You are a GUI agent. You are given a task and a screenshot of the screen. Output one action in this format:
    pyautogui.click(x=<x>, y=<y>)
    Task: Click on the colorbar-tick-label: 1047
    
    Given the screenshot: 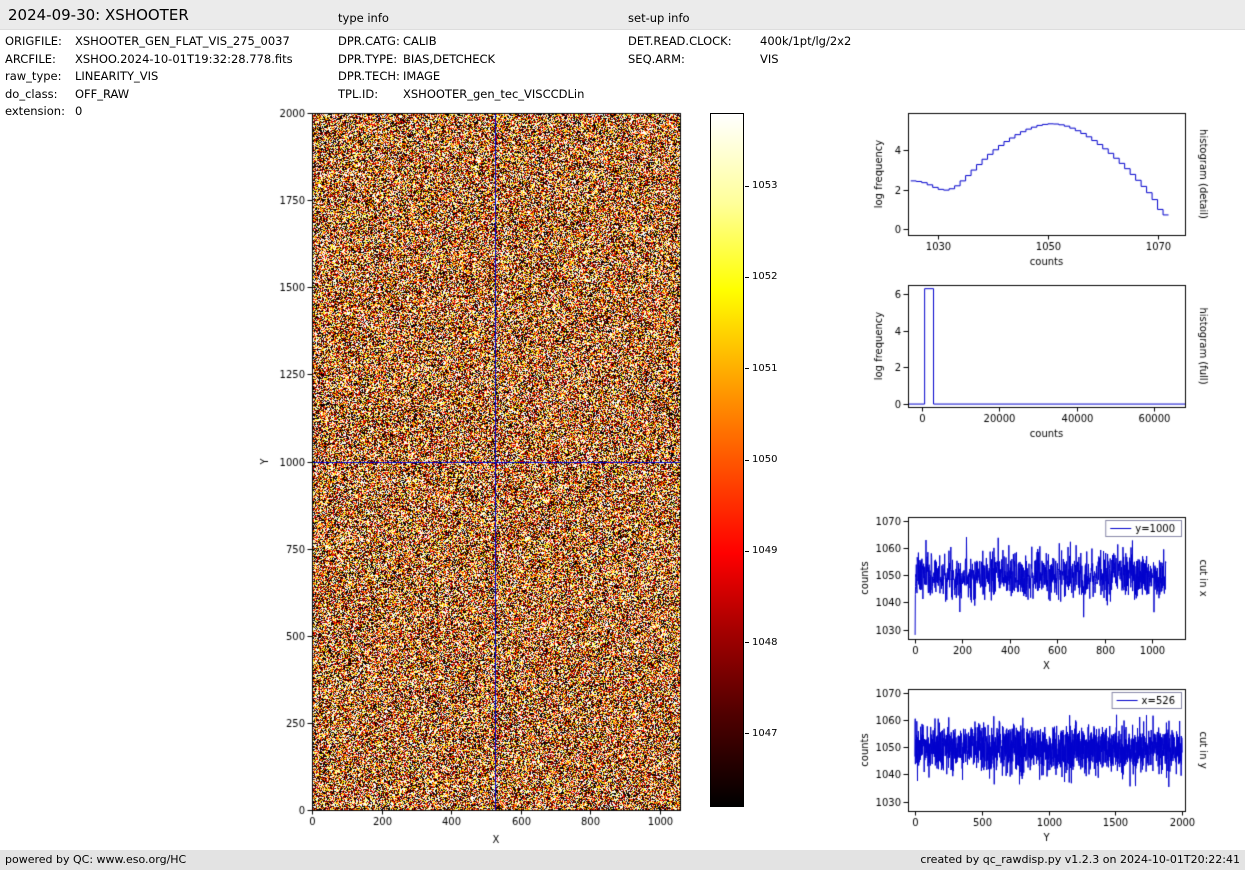 What is the action you would take?
    pyautogui.click(x=765, y=733)
    